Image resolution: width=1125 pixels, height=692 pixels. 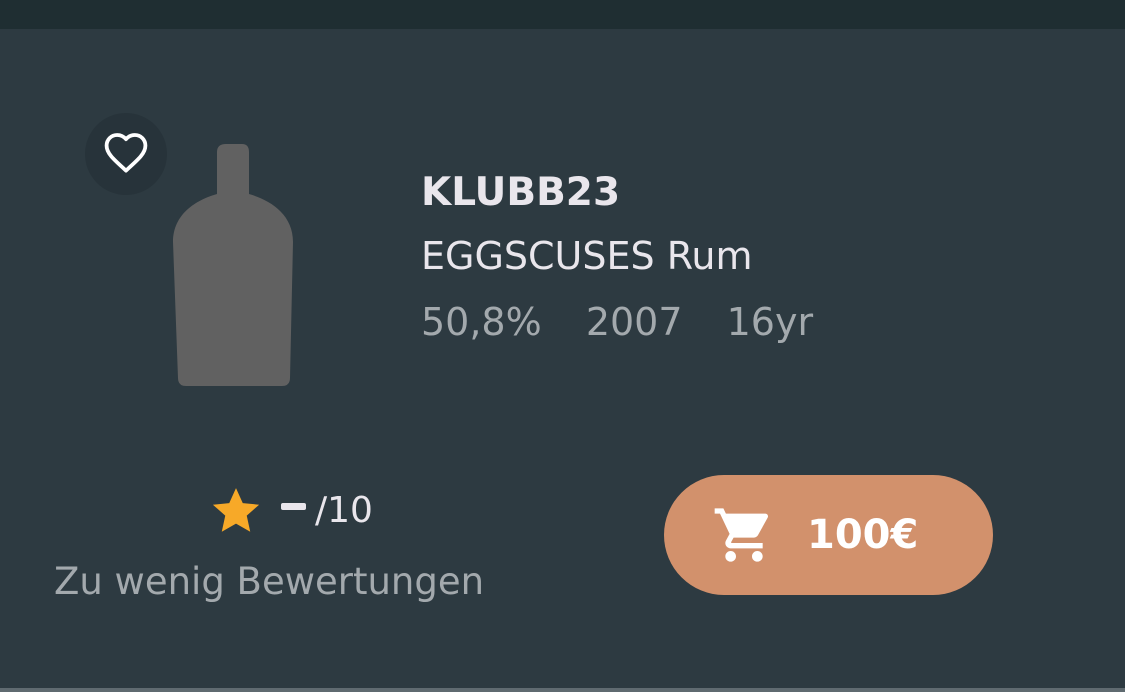 I want to click on rating-scale: /10, so click(x=344, y=510).